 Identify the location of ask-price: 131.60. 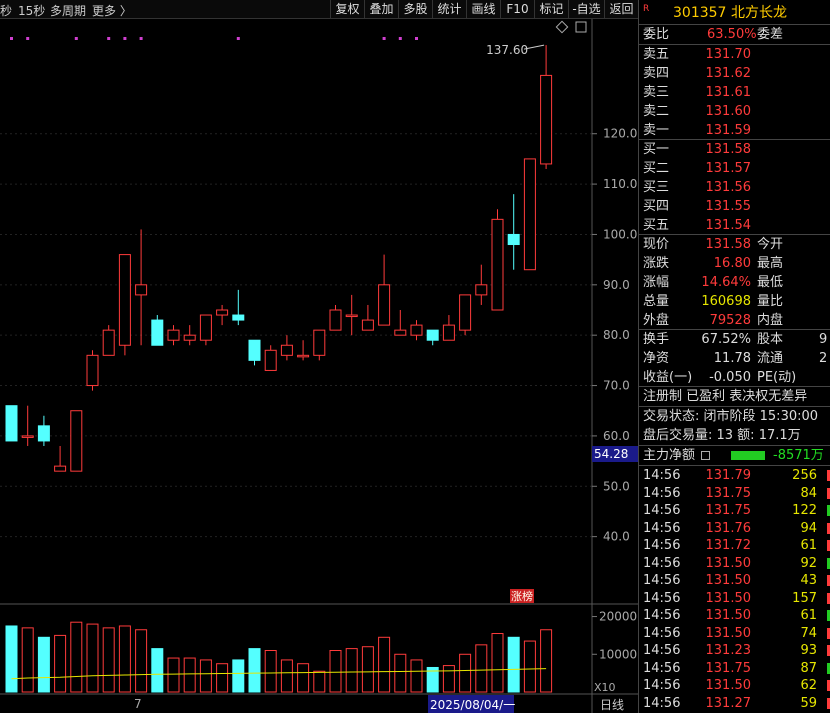
(728, 111).